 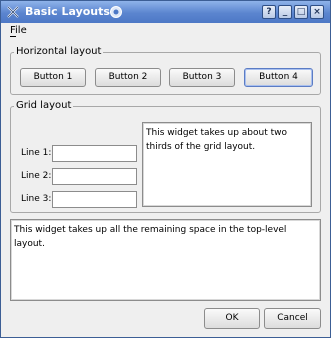 I want to click on window-title: Basic Layouts, so click(x=67, y=11).